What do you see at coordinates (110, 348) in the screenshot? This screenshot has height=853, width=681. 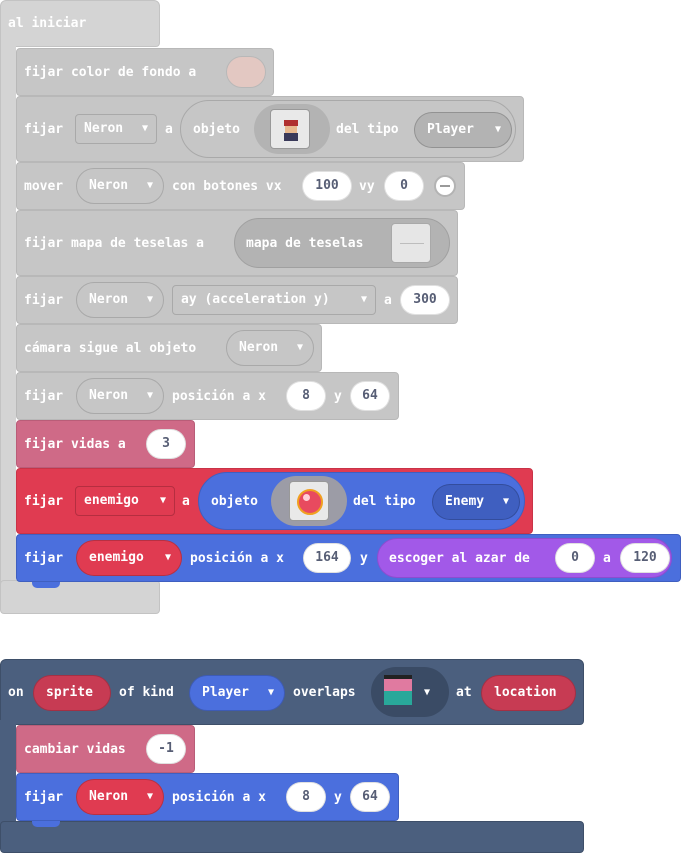 I see `camera-follow-label: cámara sigue al objeto` at bounding box center [110, 348].